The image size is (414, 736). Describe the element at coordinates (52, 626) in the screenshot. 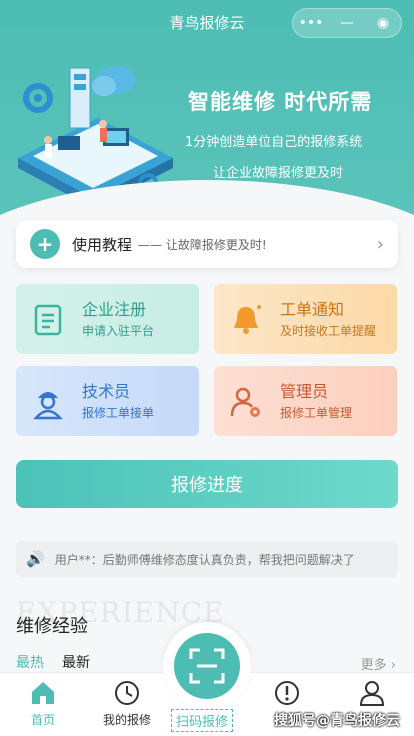

I see `section-title: 维修经验` at that location.